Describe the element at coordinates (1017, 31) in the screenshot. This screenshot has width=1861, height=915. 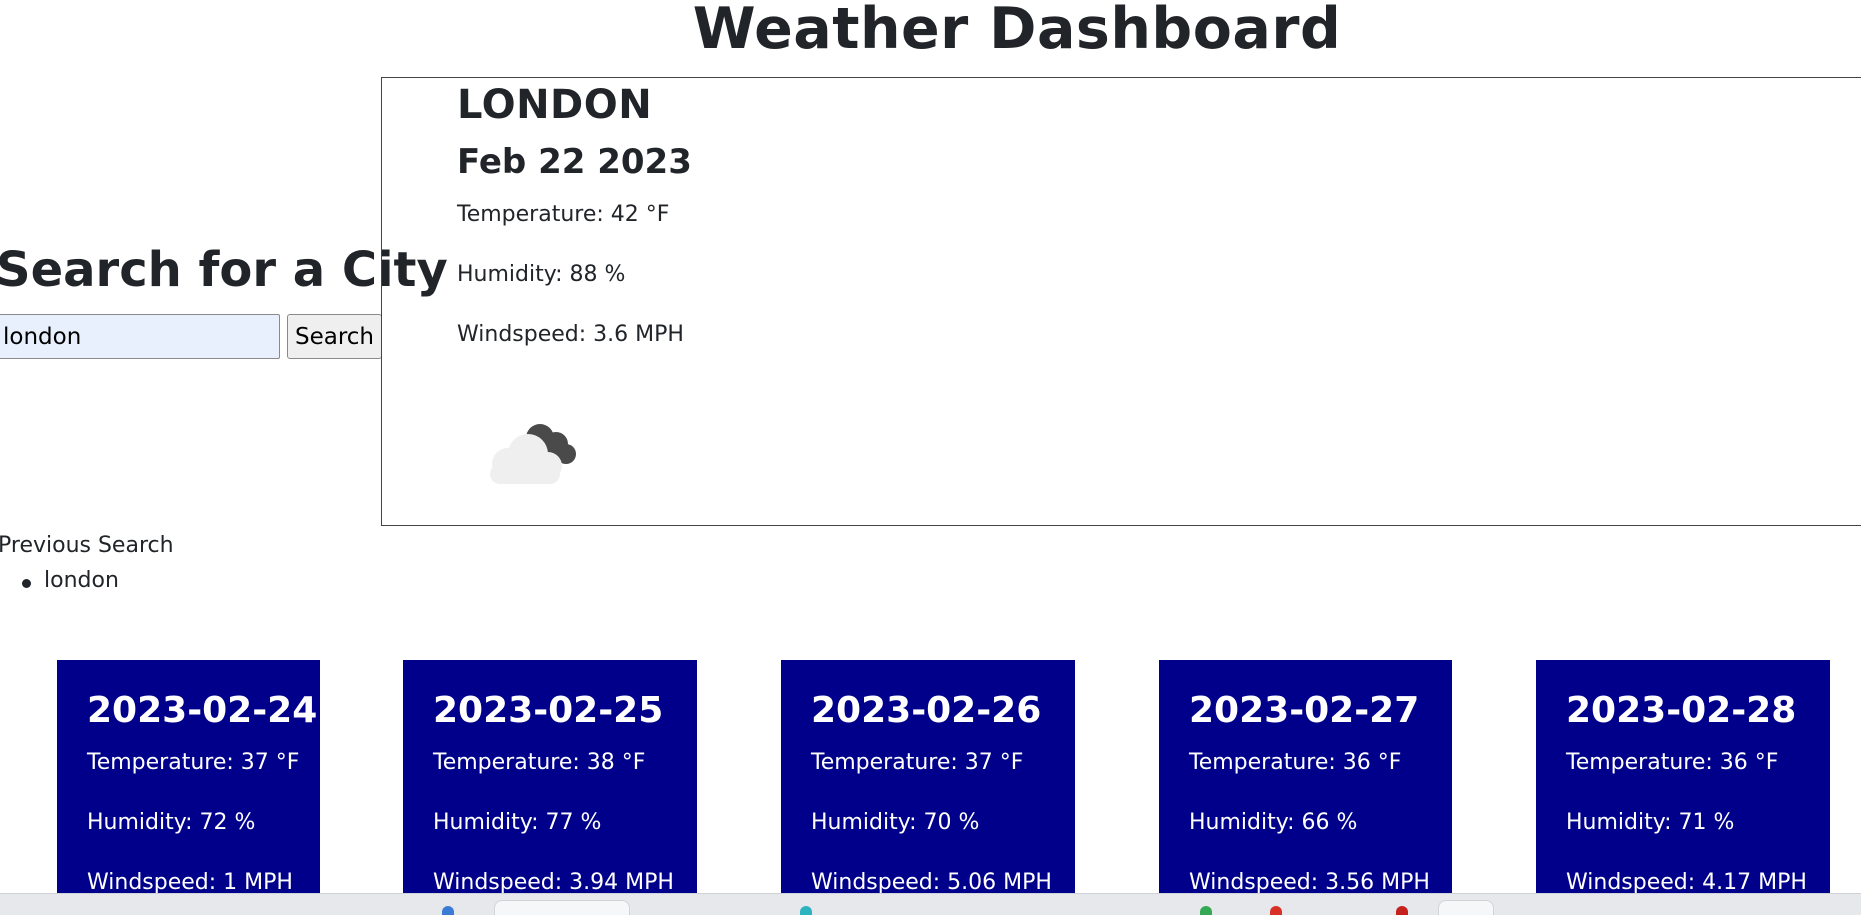
I see `page-title: Weather Dashboard` at that location.